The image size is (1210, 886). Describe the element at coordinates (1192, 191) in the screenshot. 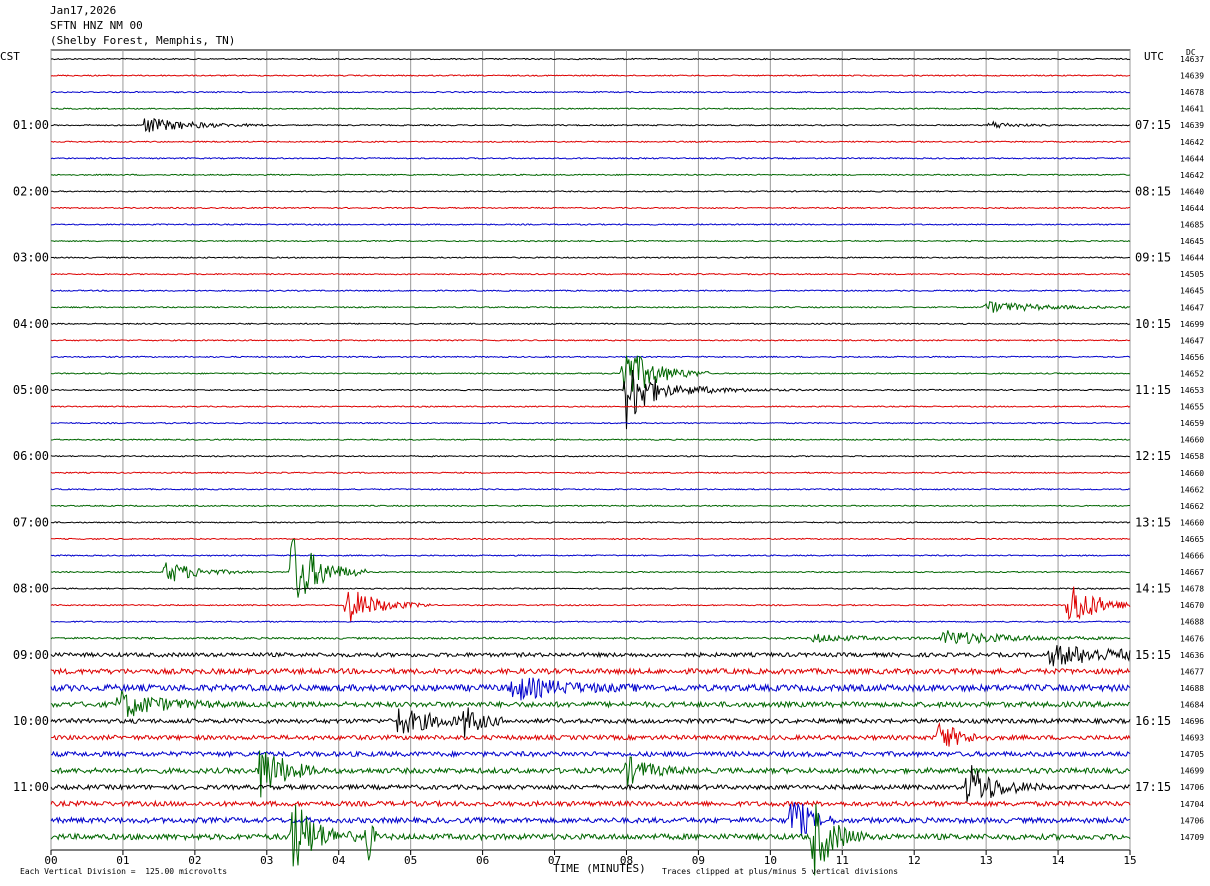

I see `dc-value-row-9: 14640` at that location.